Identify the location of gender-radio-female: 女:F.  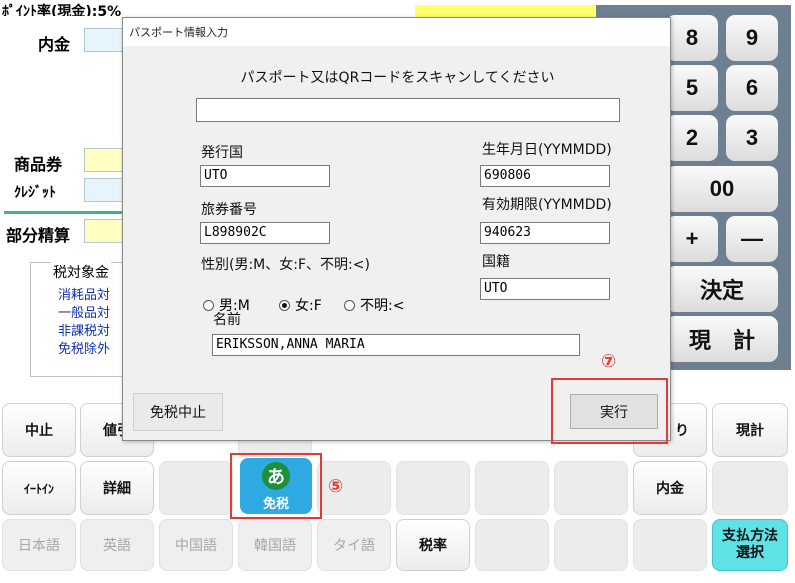
(300, 305).